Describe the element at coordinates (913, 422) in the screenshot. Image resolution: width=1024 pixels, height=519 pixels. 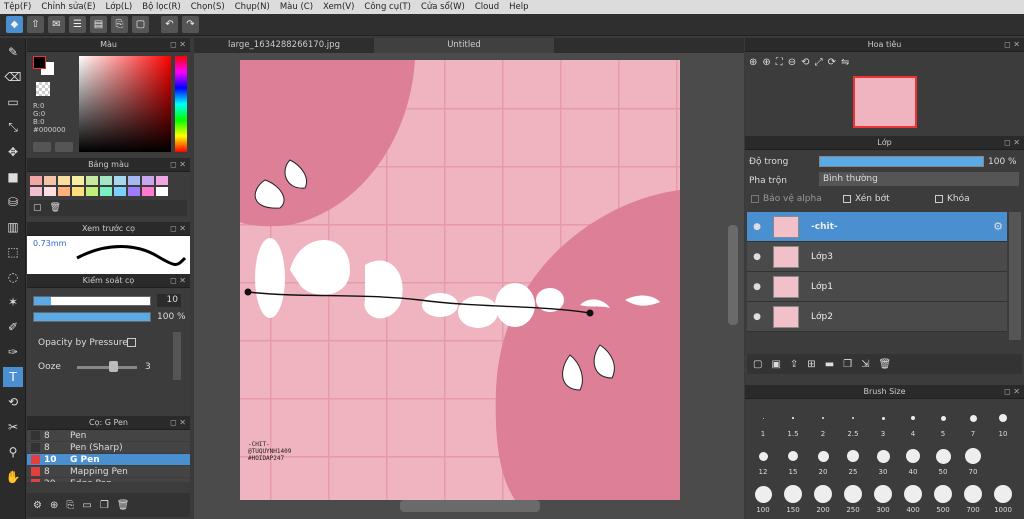
I see `brush-size-cell: 4` at that location.